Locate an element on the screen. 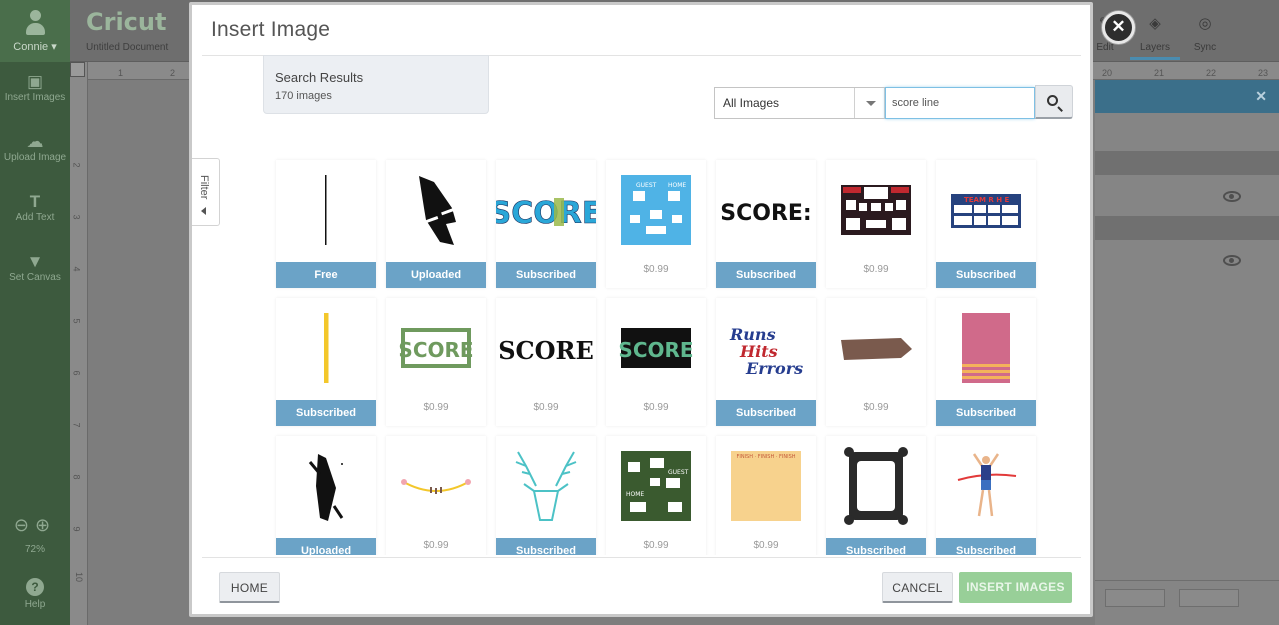 This screenshot has width=1279, height=625. layers-panel: ✕ is located at coordinates (1187, 352).